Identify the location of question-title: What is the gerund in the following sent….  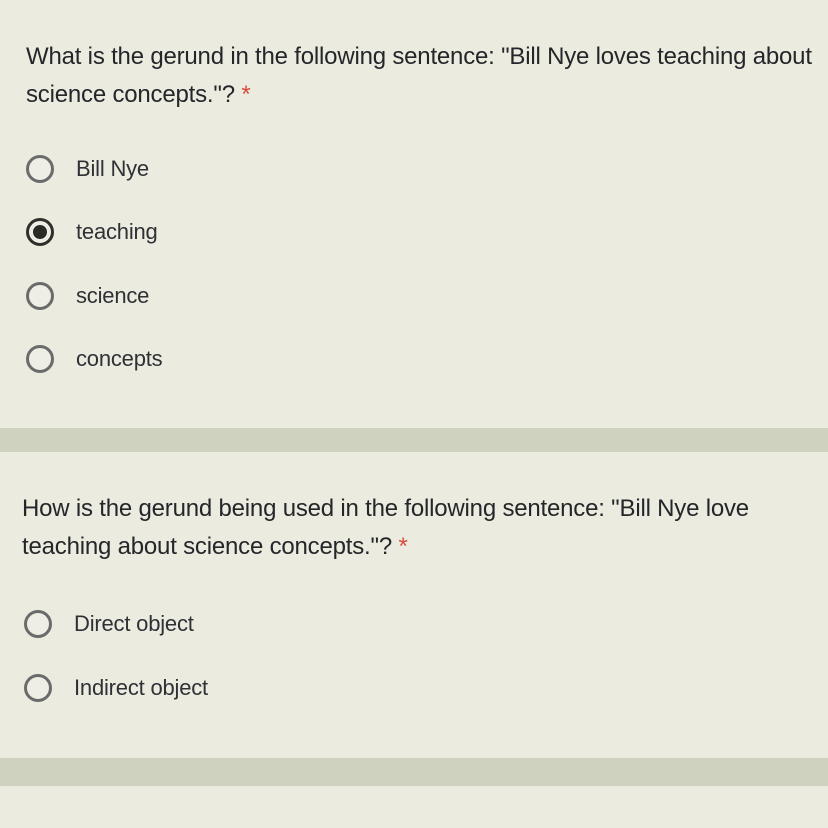
(426, 76).